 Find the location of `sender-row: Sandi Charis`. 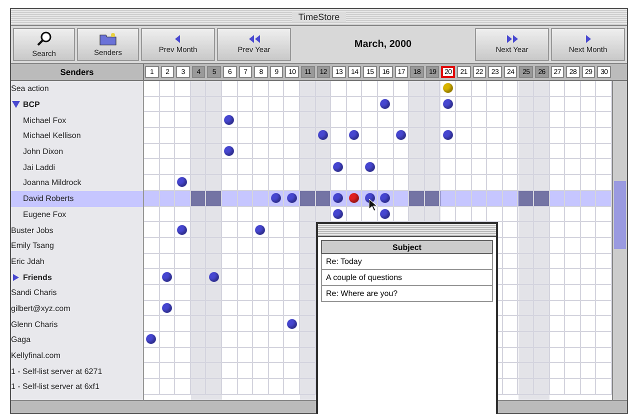

sender-row: Sandi Charis is located at coordinates (77, 292).